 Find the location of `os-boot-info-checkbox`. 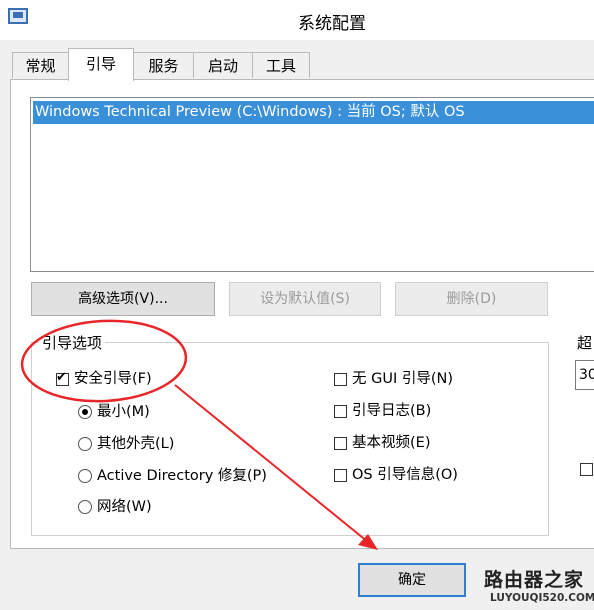

os-boot-info-checkbox is located at coordinates (340, 475).